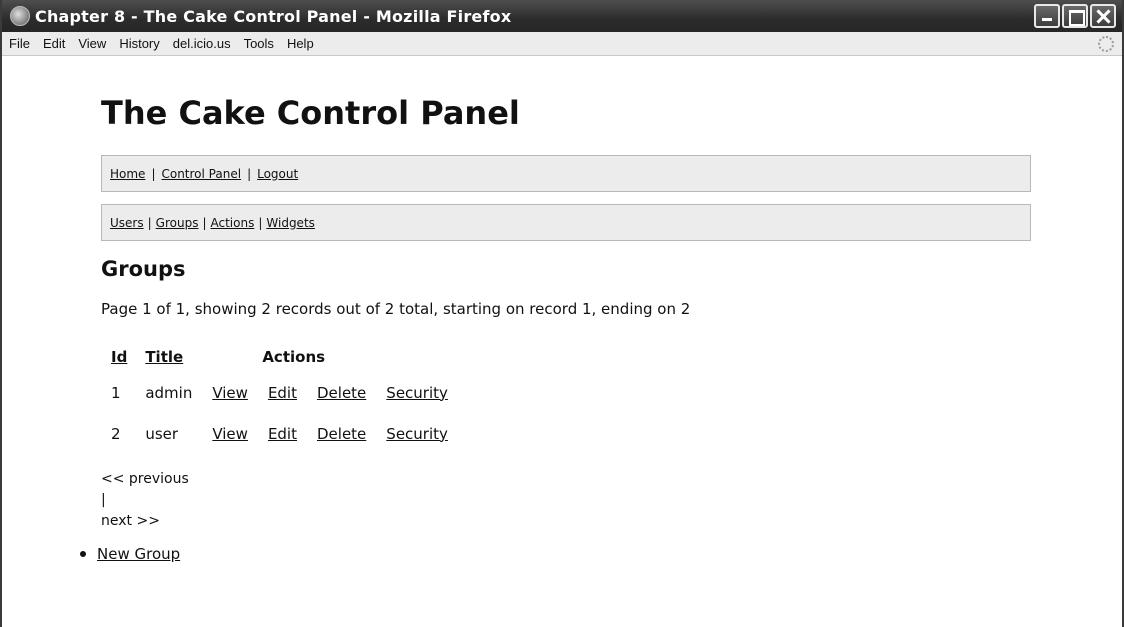 Image resolution: width=1124 pixels, height=627 pixels. Describe the element at coordinates (177, 223) in the screenshot. I see `nav-groups-link: Groups` at that location.